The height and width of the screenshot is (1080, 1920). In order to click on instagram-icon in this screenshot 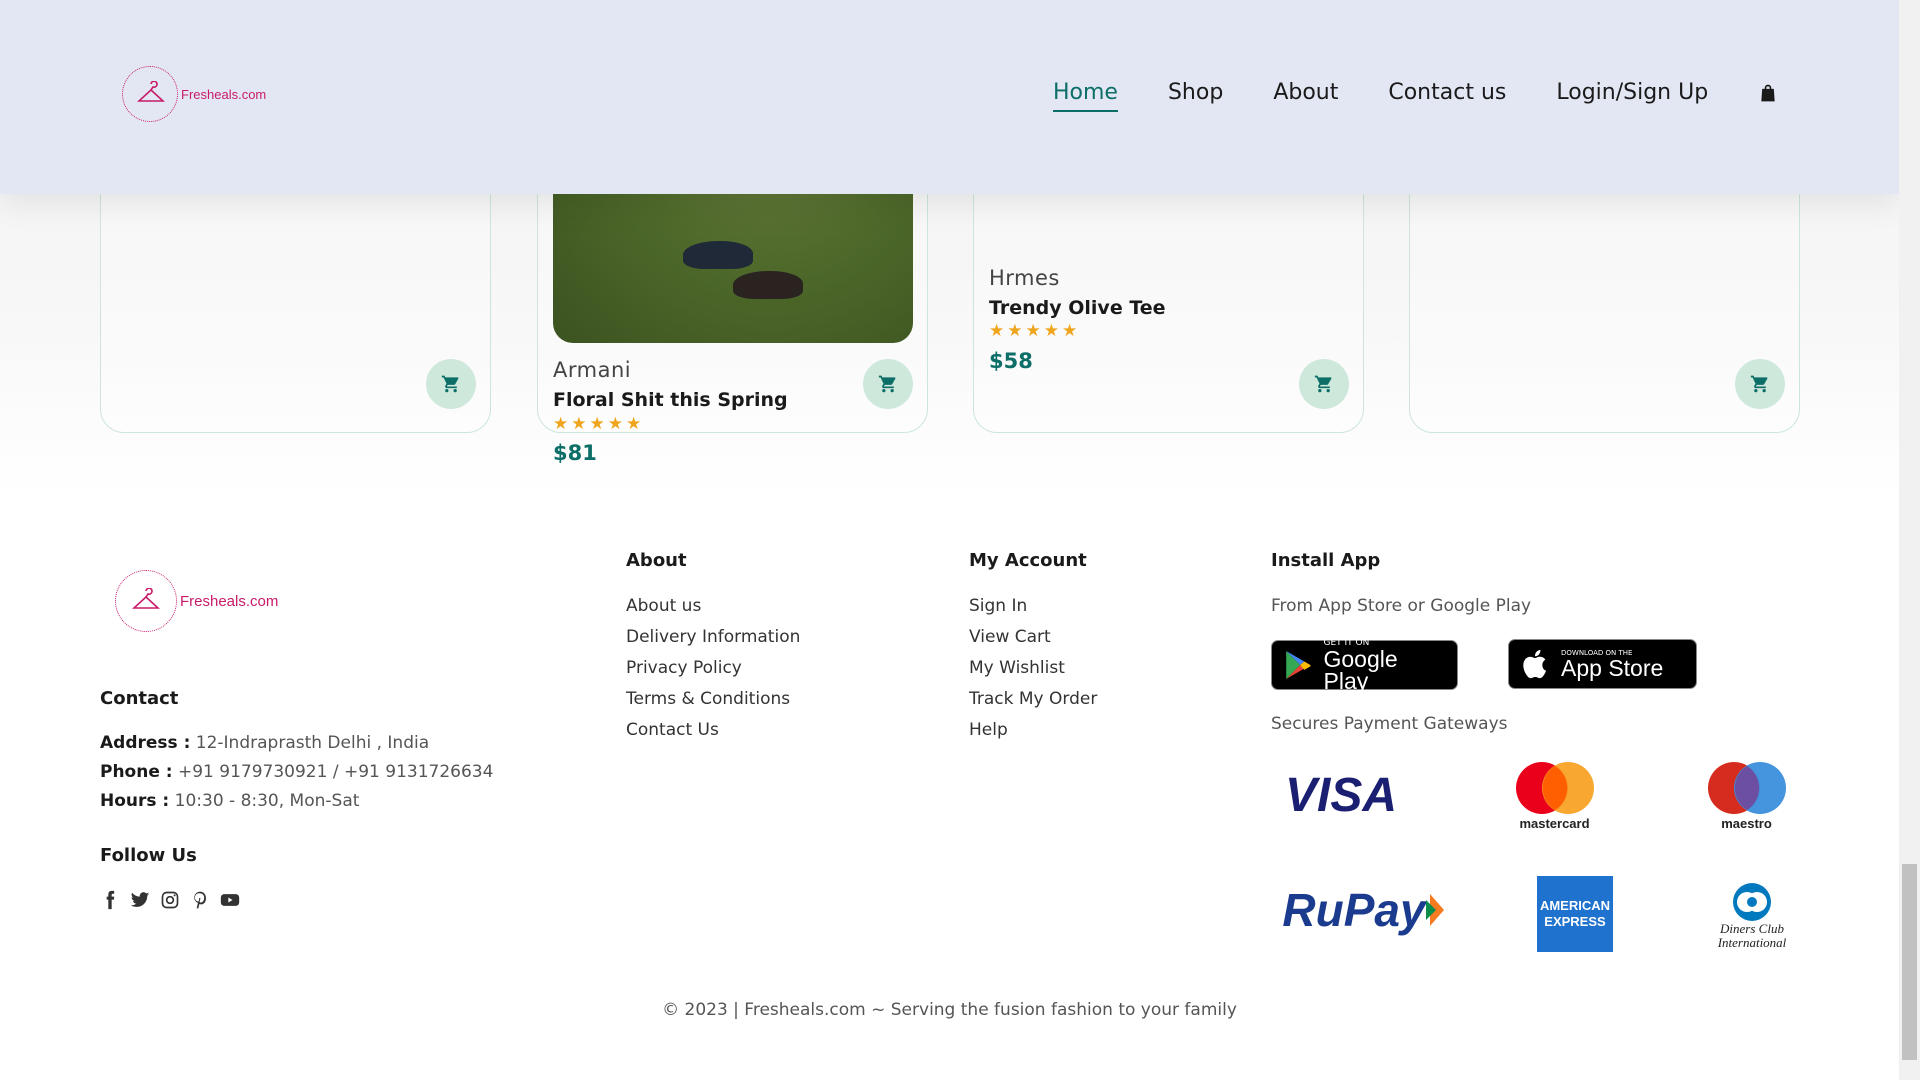, I will do `click(170, 900)`.